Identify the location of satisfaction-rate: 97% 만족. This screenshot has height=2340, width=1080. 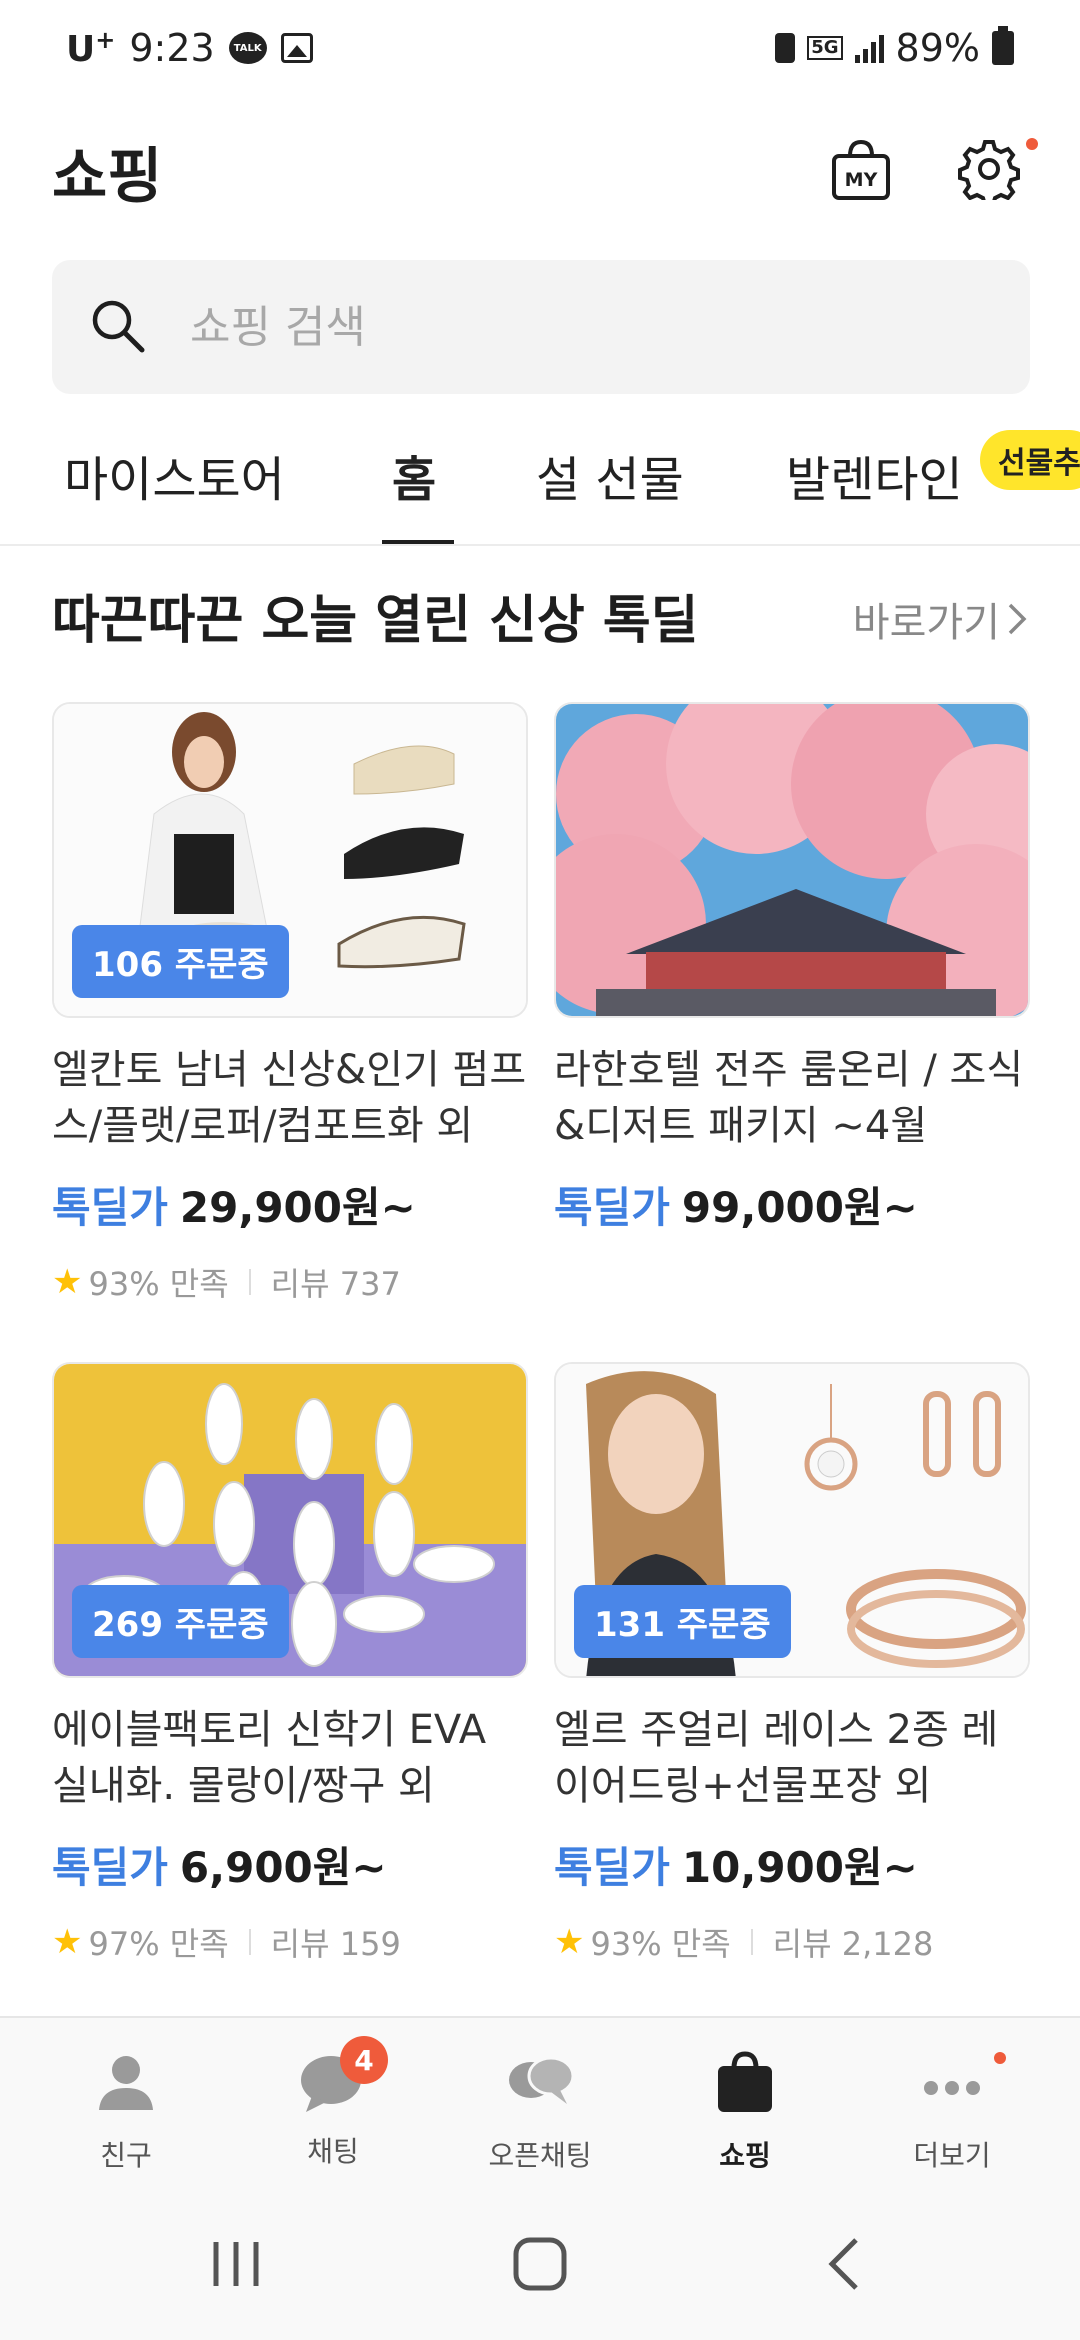
(158, 1944).